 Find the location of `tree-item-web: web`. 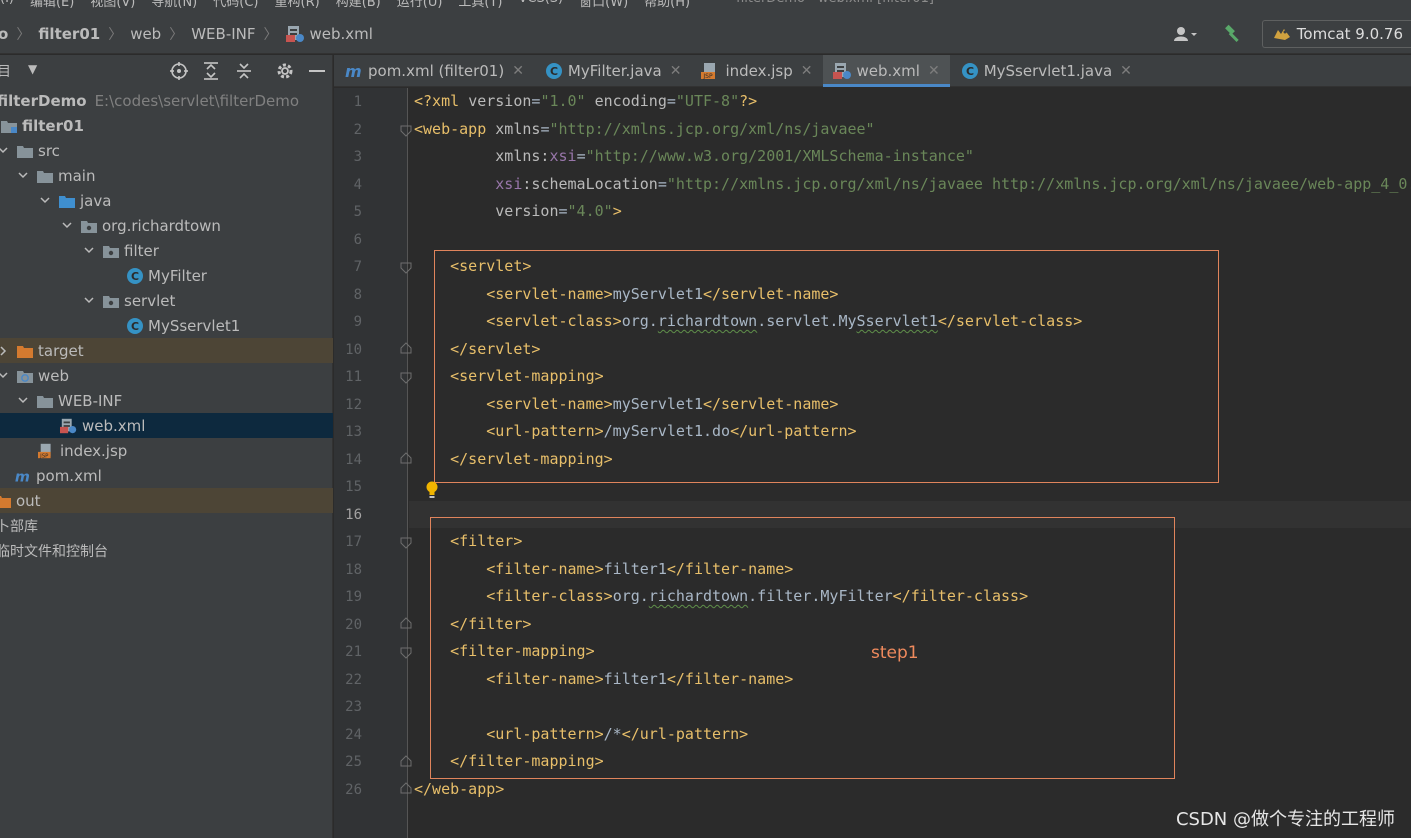

tree-item-web: web is located at coordinates (166, 375).